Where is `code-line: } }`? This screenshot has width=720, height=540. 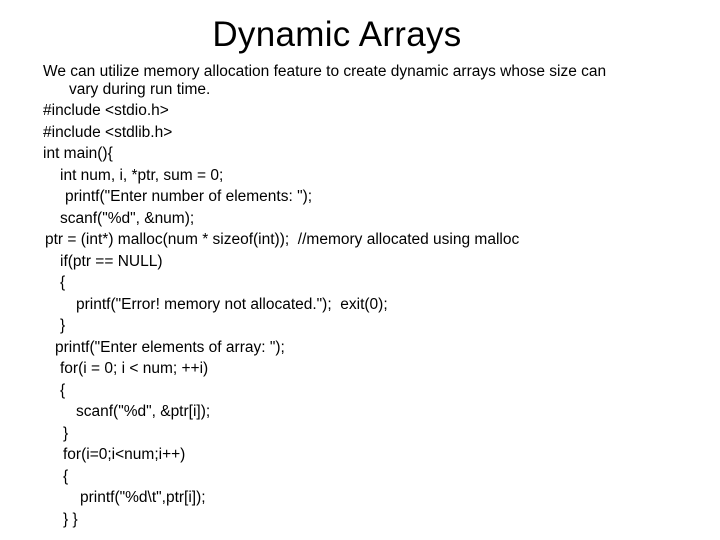 code-line: } } is located at coordinates (70, 519).